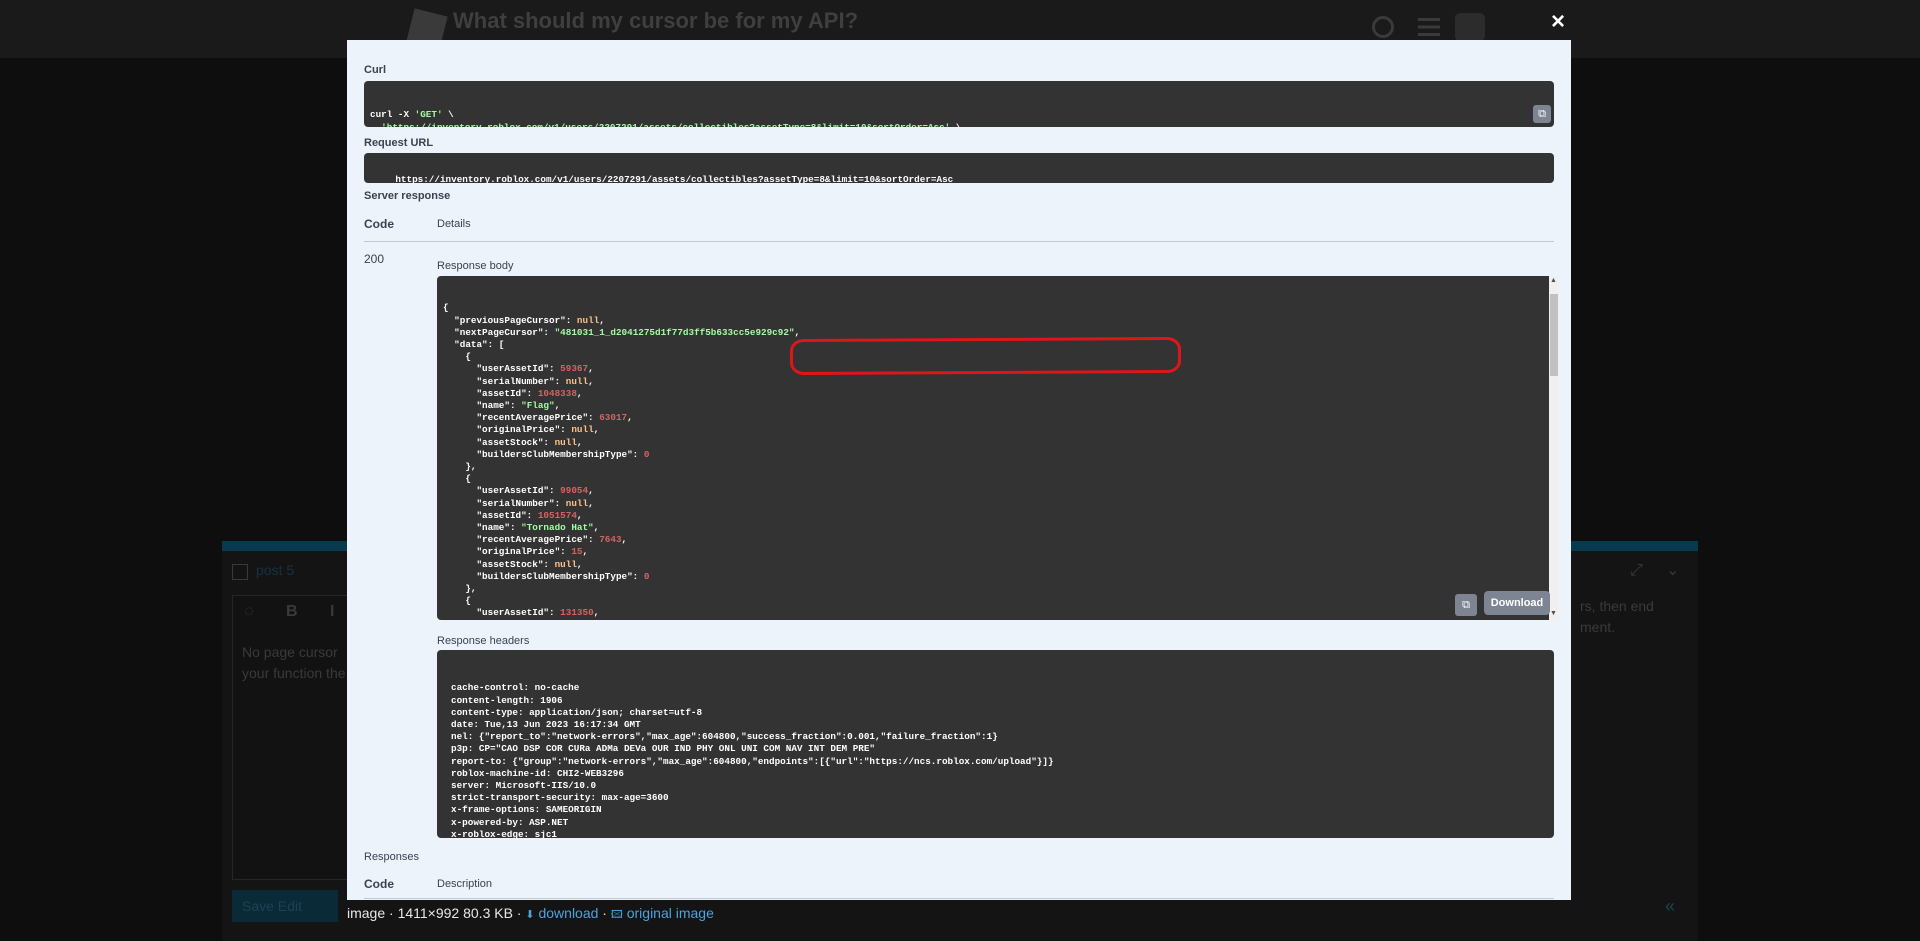 The width and height of the screenshot is (1920, 941). I want to click on copy-response-icon: ⧉, so click(1466, 605).